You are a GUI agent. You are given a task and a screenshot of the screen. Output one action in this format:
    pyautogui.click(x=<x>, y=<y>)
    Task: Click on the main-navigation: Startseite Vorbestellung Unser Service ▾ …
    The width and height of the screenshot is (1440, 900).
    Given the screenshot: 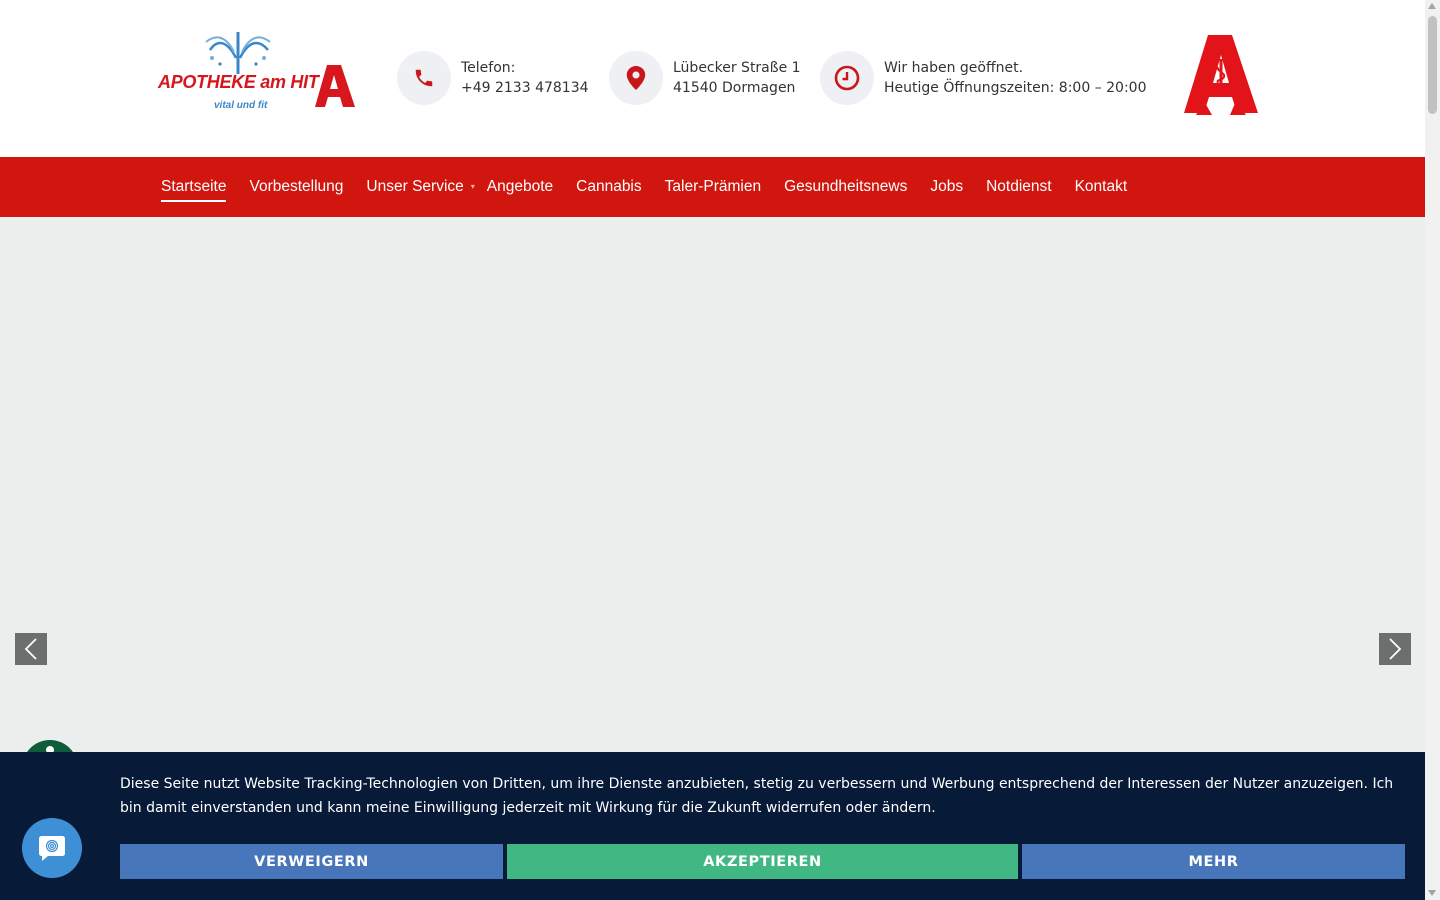 What is the action you would take?
    pyautogui.click(x=712, y=187)
    